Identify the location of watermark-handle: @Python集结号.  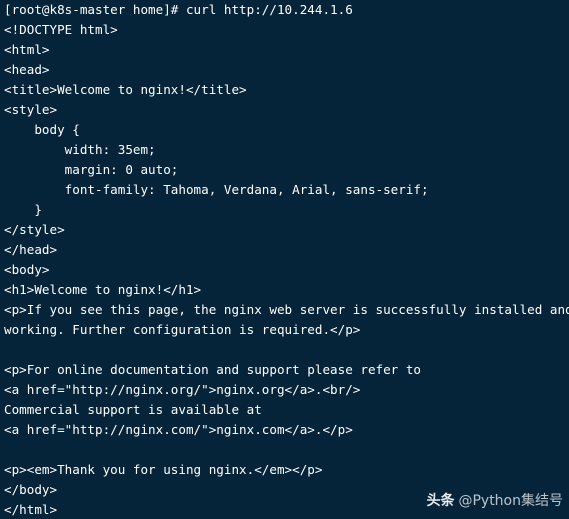
(510, 501).